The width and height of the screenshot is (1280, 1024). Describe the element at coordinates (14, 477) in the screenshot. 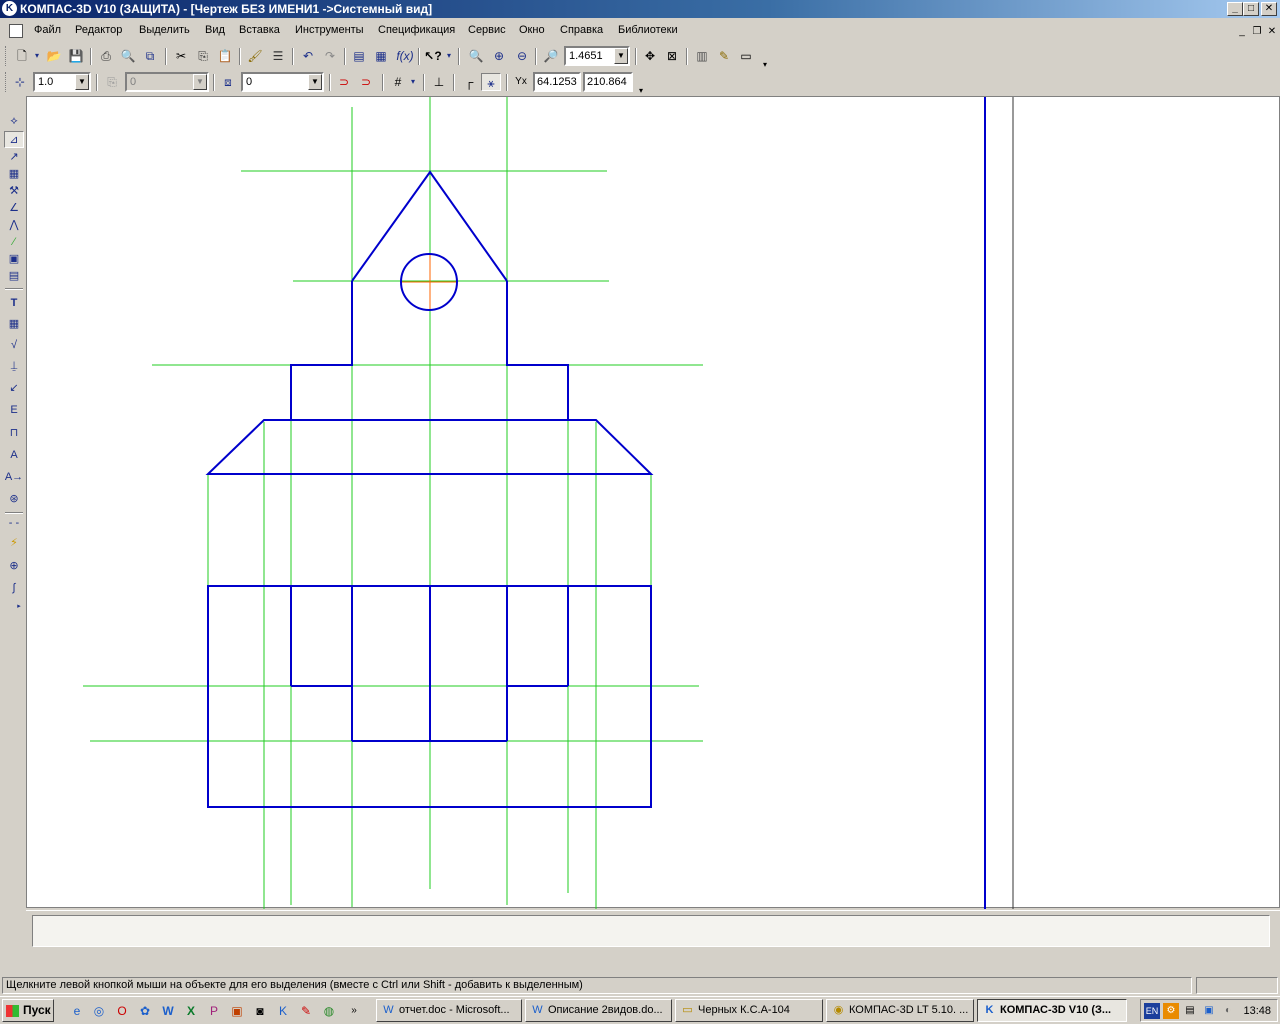

I see `view-arrow-icon: A→` at that location.